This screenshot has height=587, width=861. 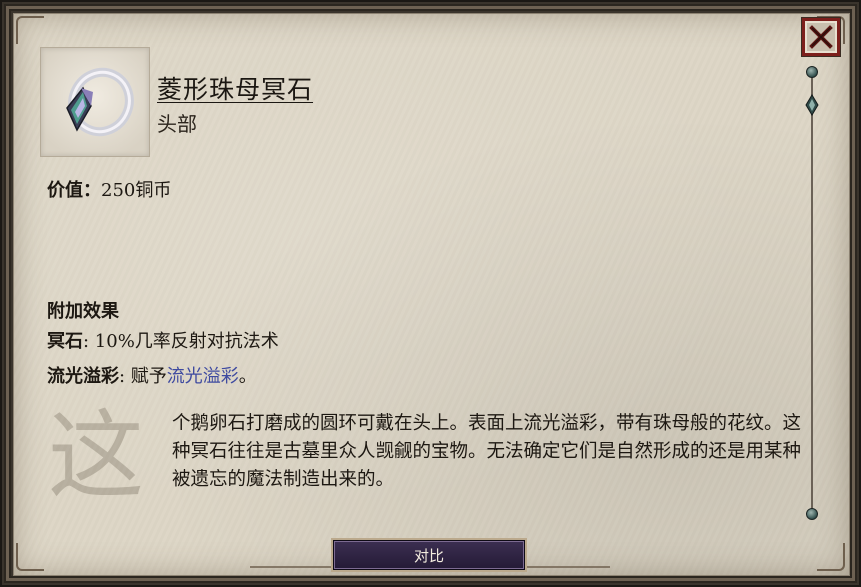 I want to click on scrollbar-track, so click(x=812, y=296).